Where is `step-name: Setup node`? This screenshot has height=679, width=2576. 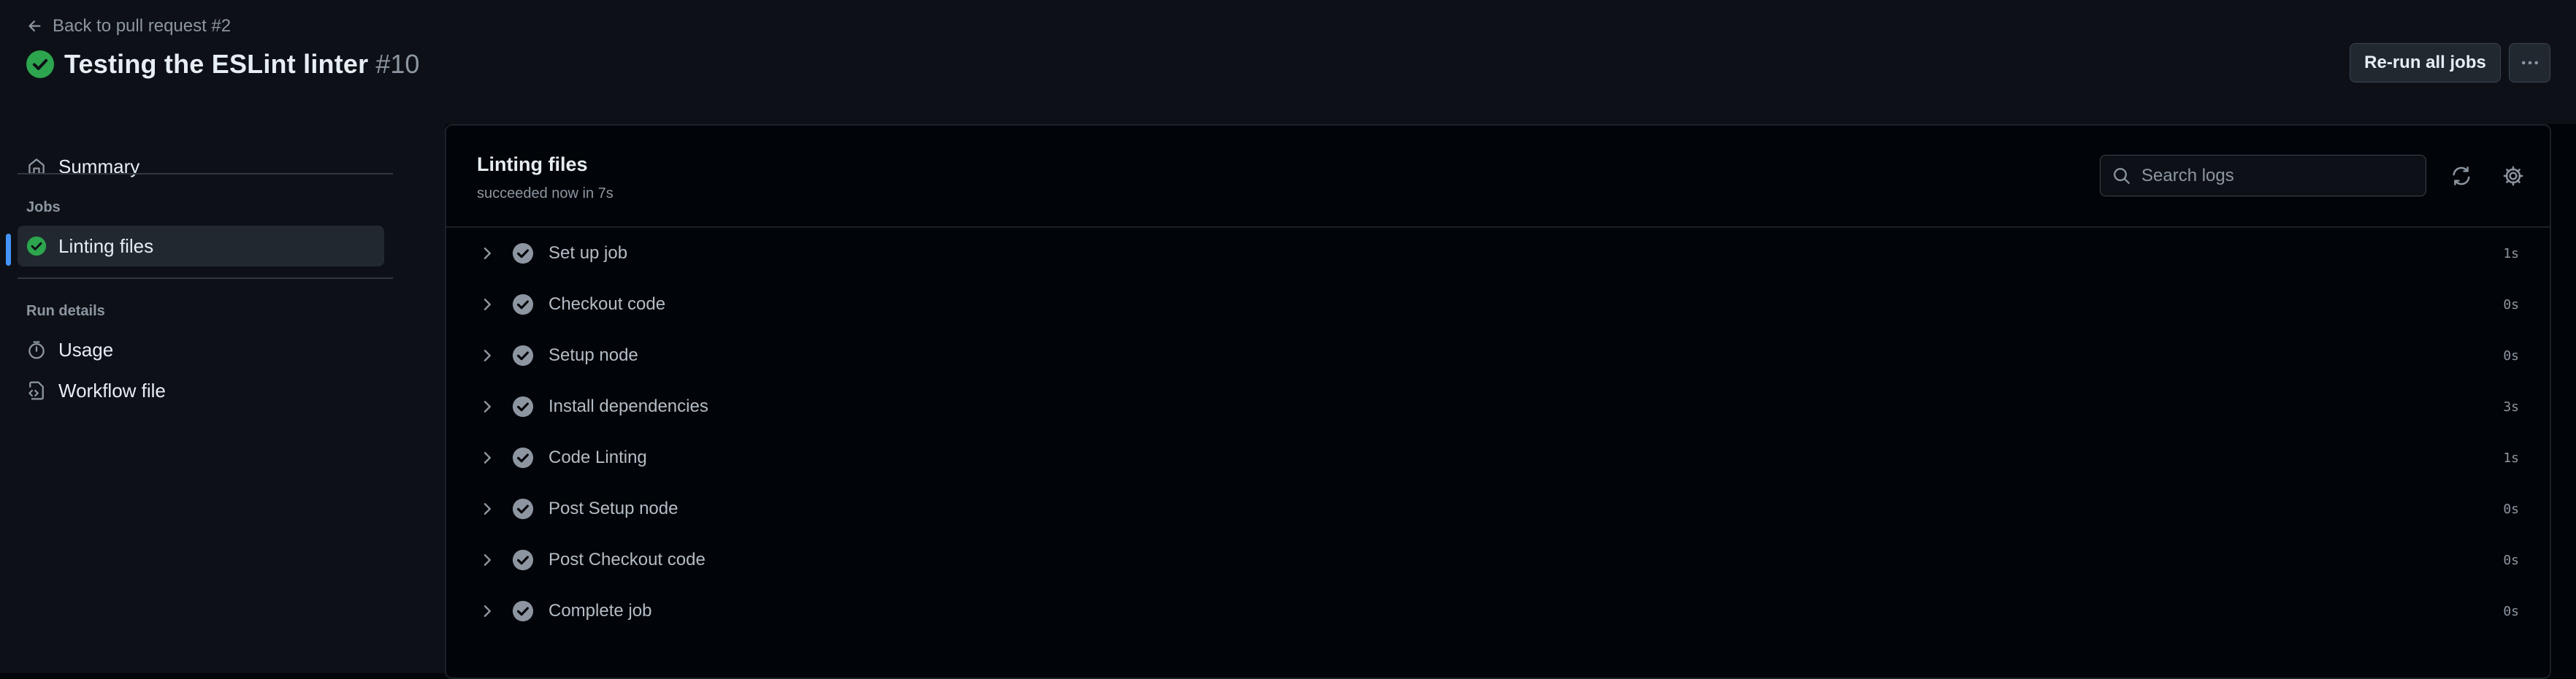 step-name: Setup node is located at coordinates (593, 355).